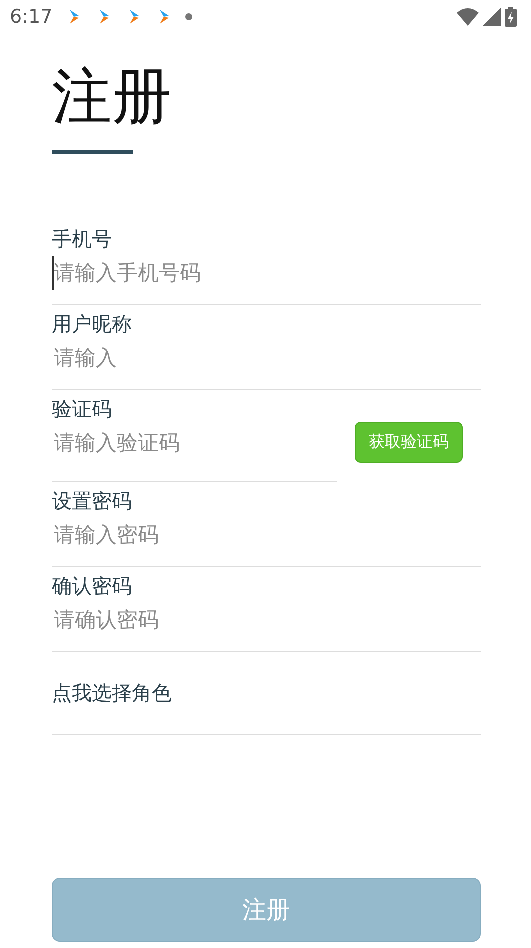  I want to click on field-label: 用户昵称, so click(92, 324).